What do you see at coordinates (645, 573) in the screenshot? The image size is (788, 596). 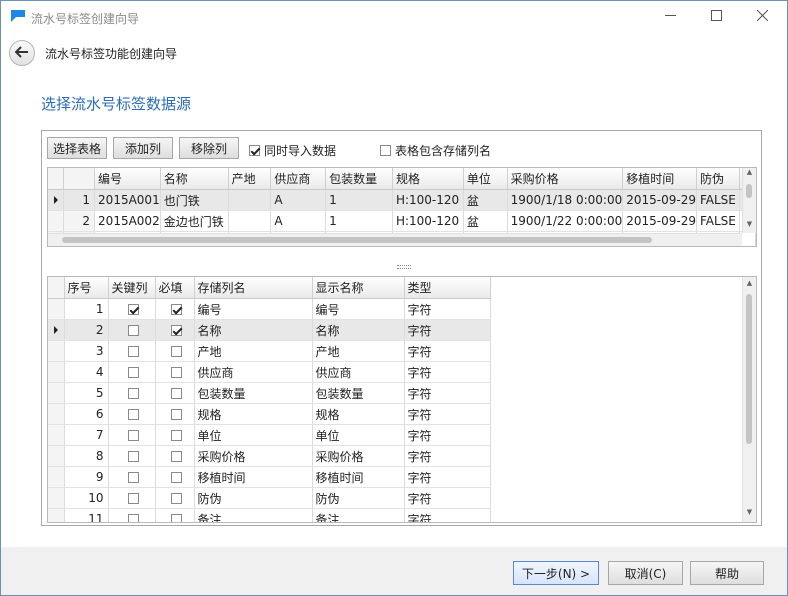 I see `cancel-button: 取消(C)` at bounding box center [645, 573].